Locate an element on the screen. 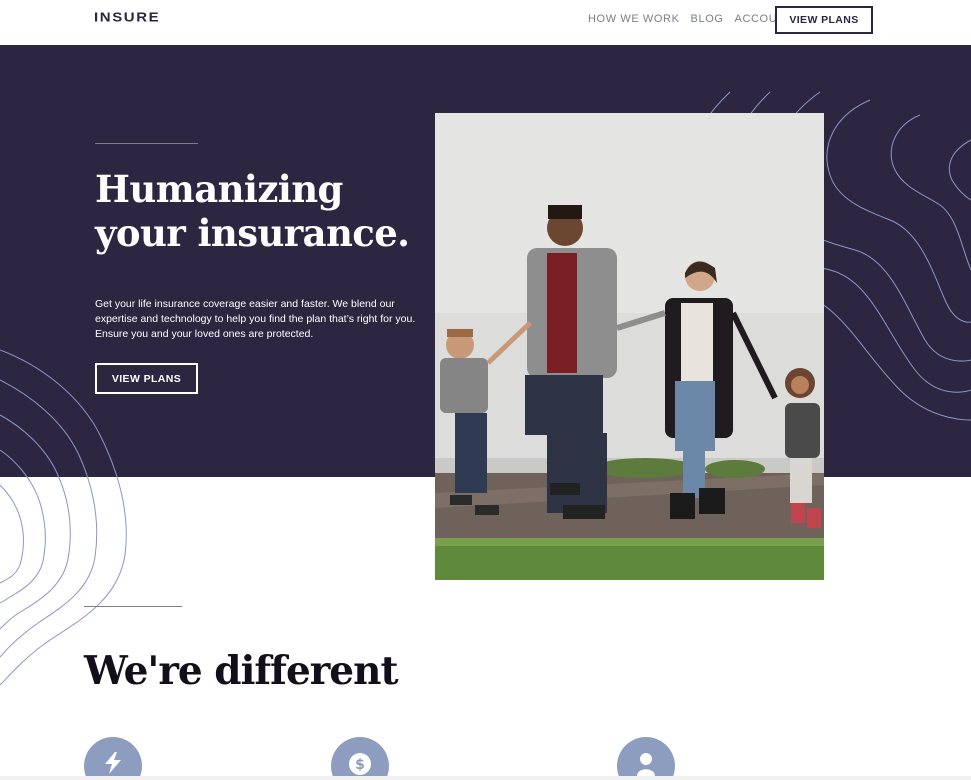  feature-icon-people is located at coordinates (646, 758).